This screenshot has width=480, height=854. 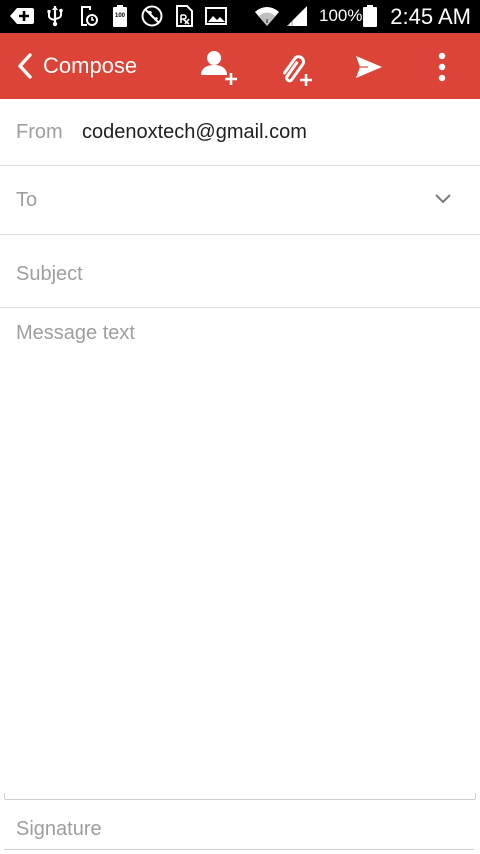 What do you see at coordinates (90, 65) in the screenshot?
I see `page-title: Compose` at bounding box center [90, 65].